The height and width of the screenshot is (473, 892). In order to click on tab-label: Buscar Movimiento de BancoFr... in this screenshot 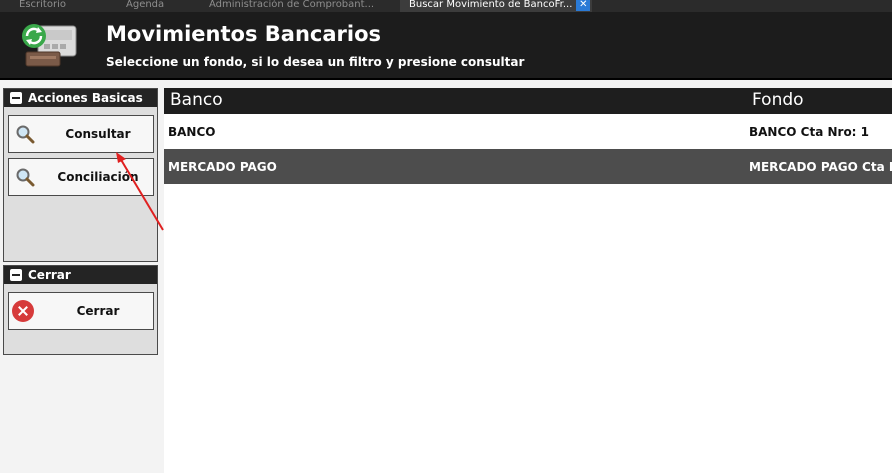, I will do `click(491, 5)`.